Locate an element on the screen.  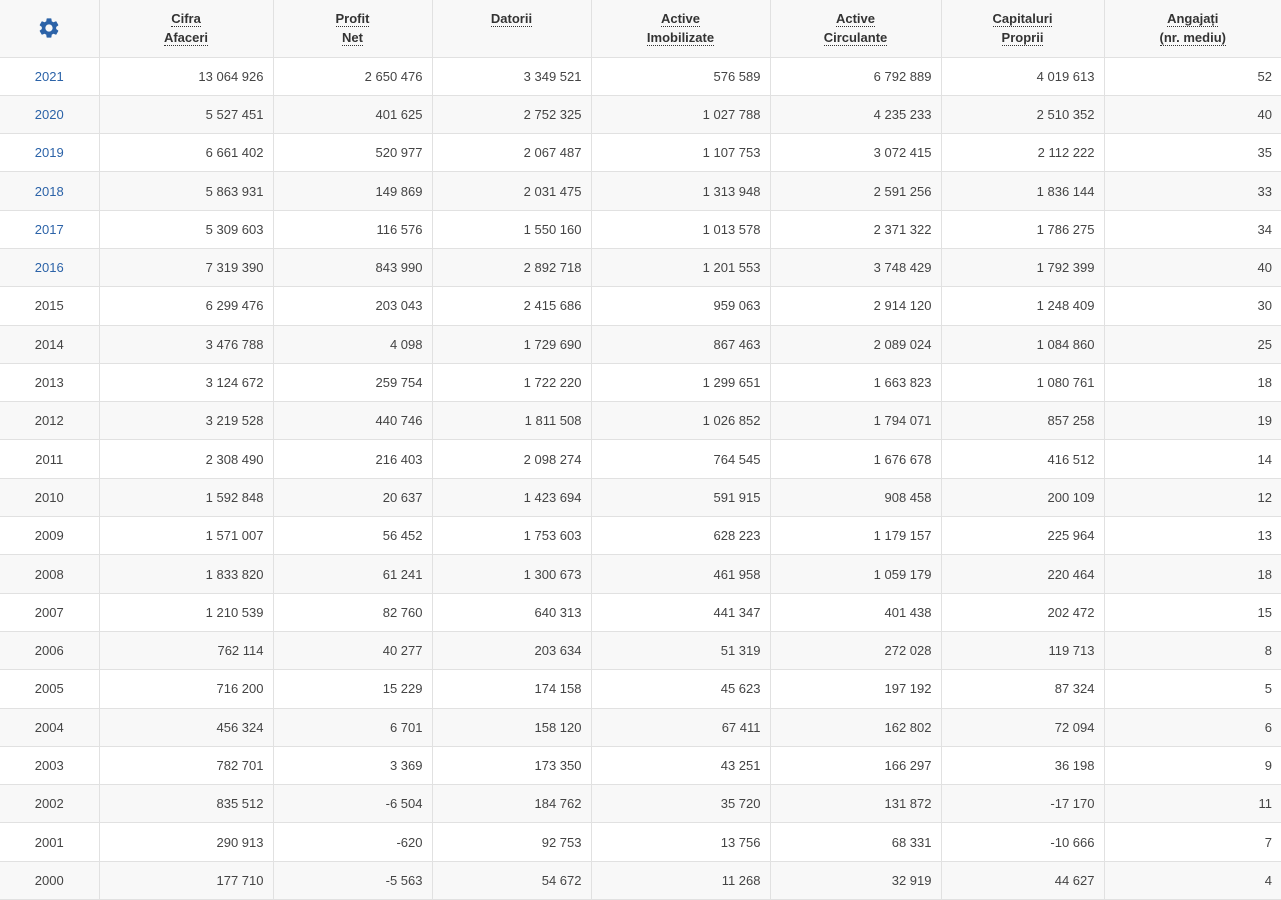
column-header-line2: Circulante is located at coordinates (855, 38).